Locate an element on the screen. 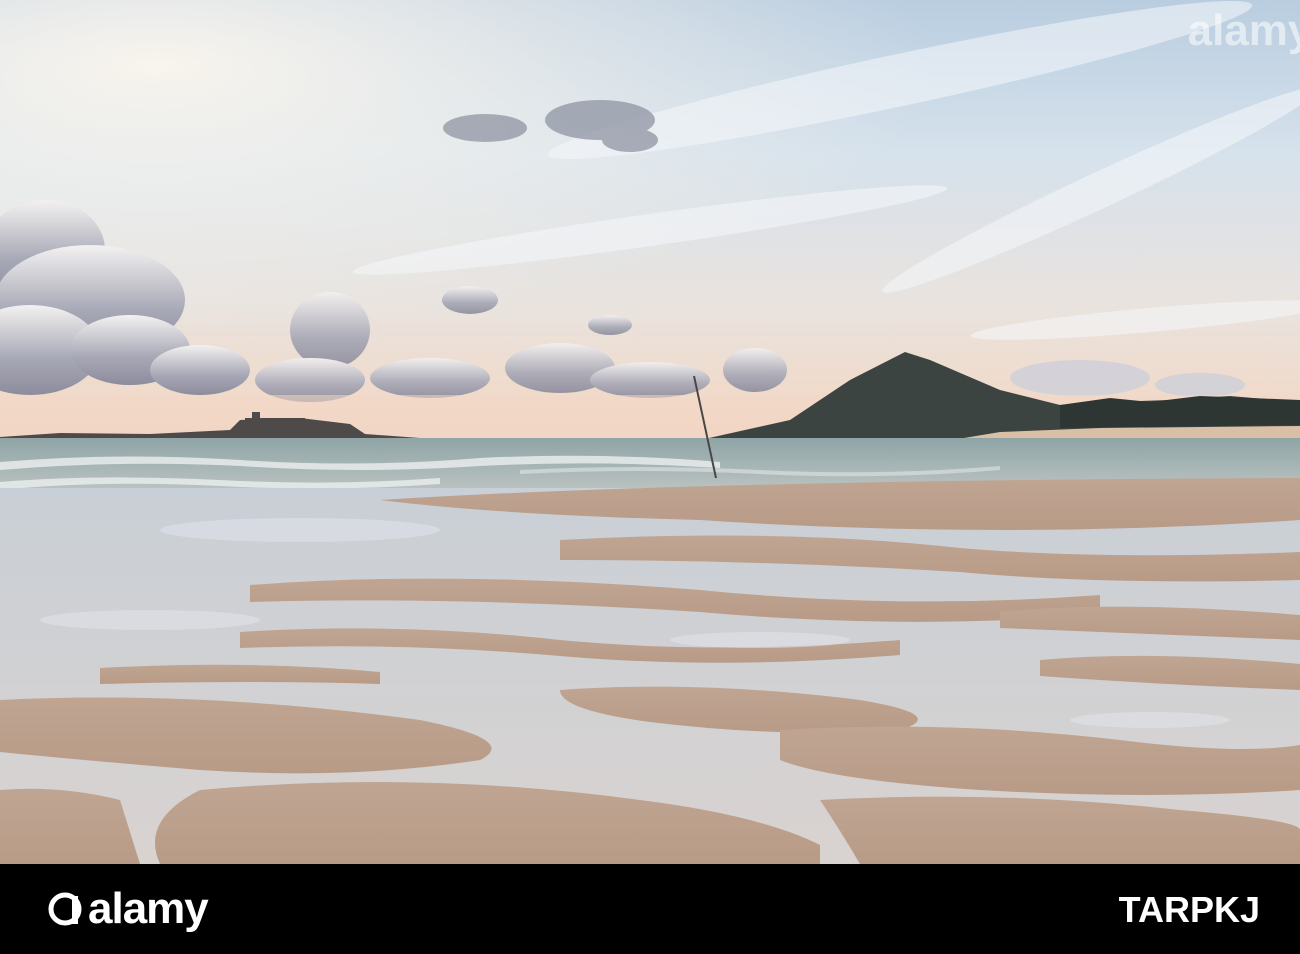 This screenshot has height=954, width=1300. alamy-logo: alamy is located at coordinates (128, 909).